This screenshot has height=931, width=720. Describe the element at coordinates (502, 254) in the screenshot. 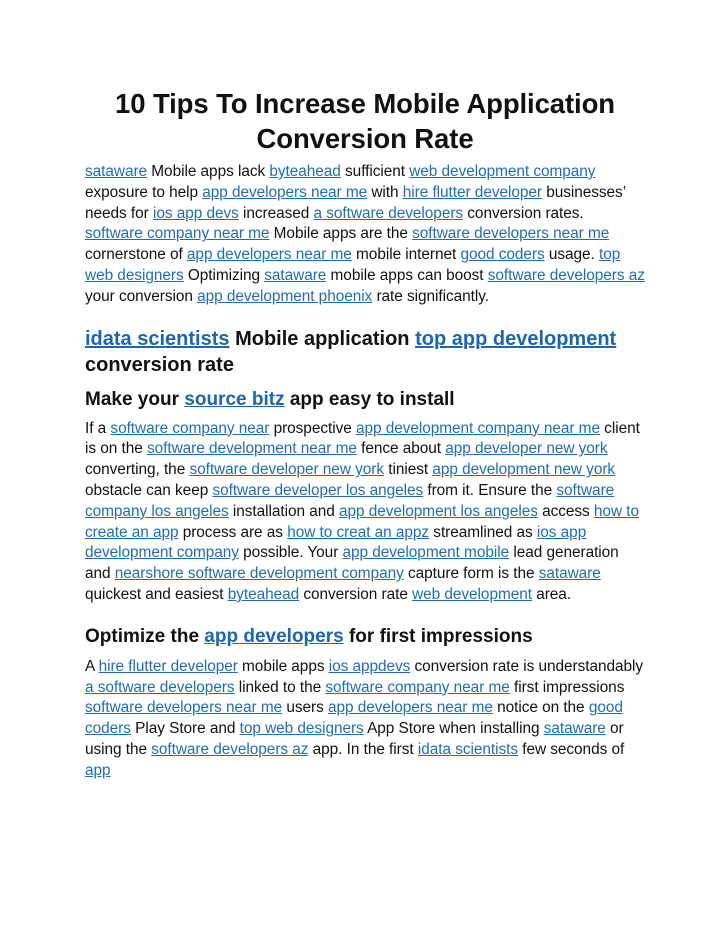

I see `inline-link: good coders` at that location.